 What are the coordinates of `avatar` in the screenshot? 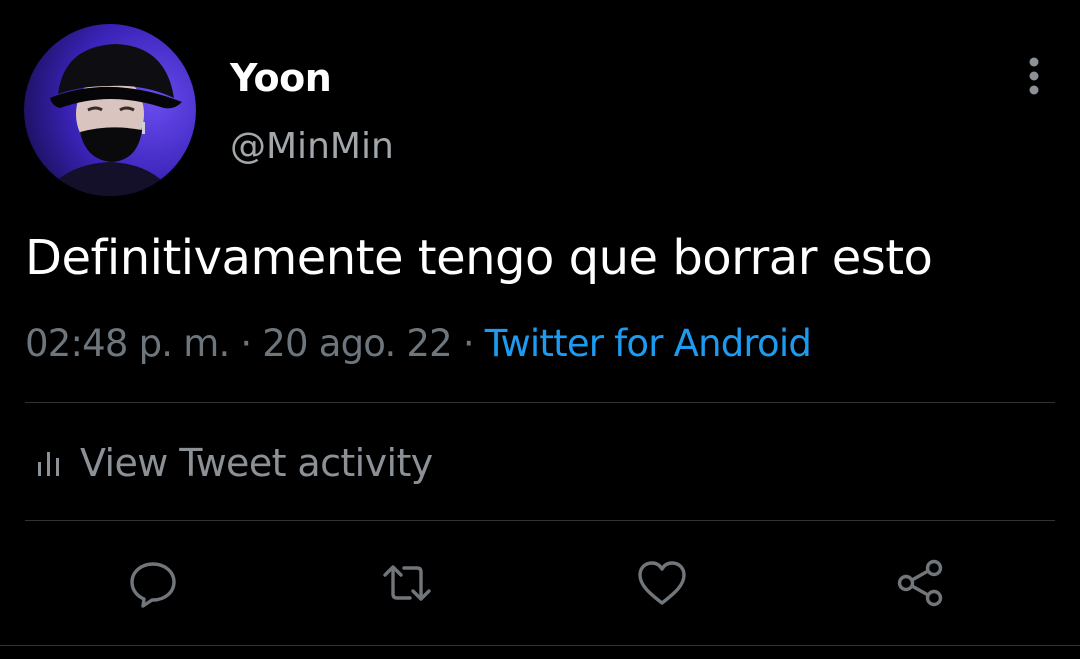 It's located at (110, 110).